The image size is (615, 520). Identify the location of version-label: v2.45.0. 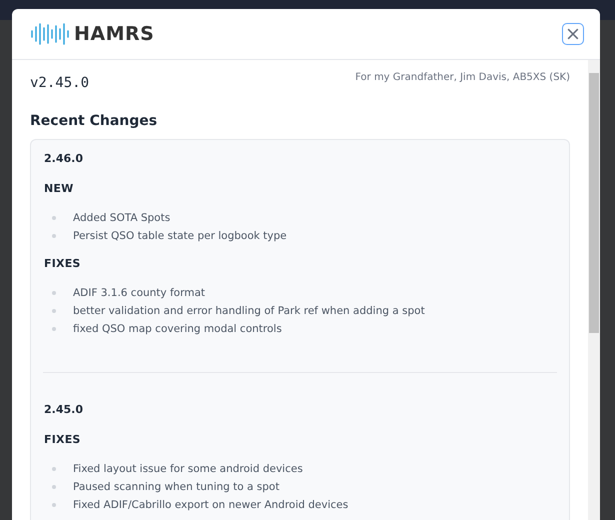
(60, 83).